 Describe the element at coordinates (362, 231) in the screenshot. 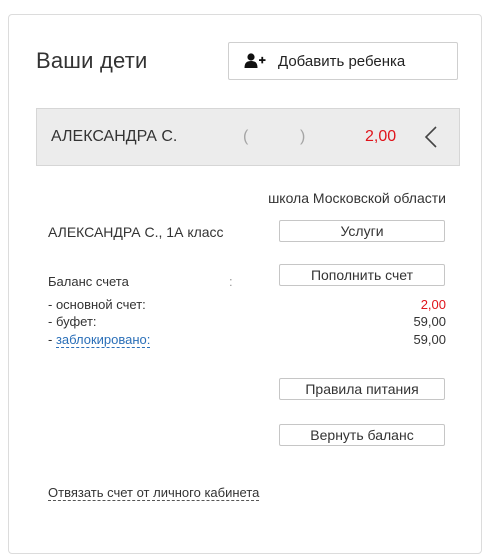

I see `services-button: Услуги` at that location.